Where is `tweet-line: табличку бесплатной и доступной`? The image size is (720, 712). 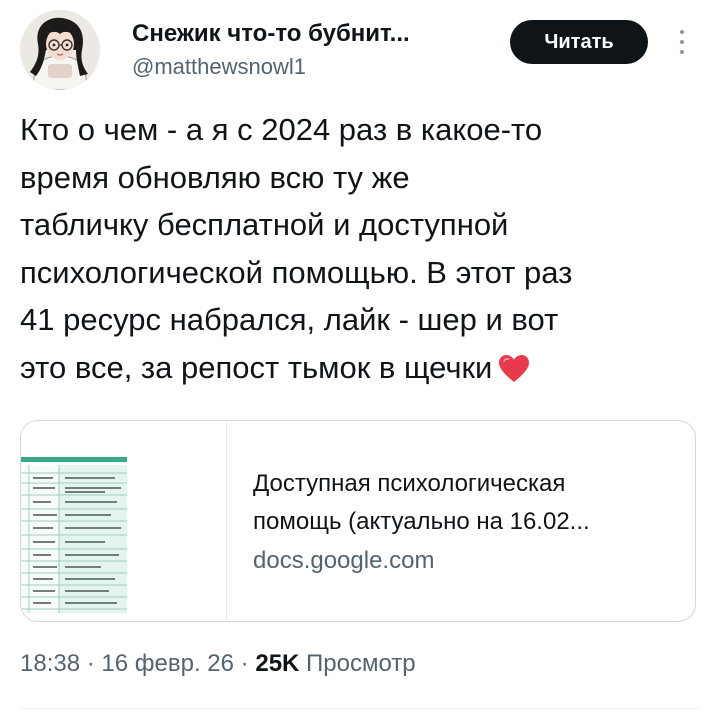 tweet-line: табличку бесплатной и доступной is located at coordinates (264, 224).